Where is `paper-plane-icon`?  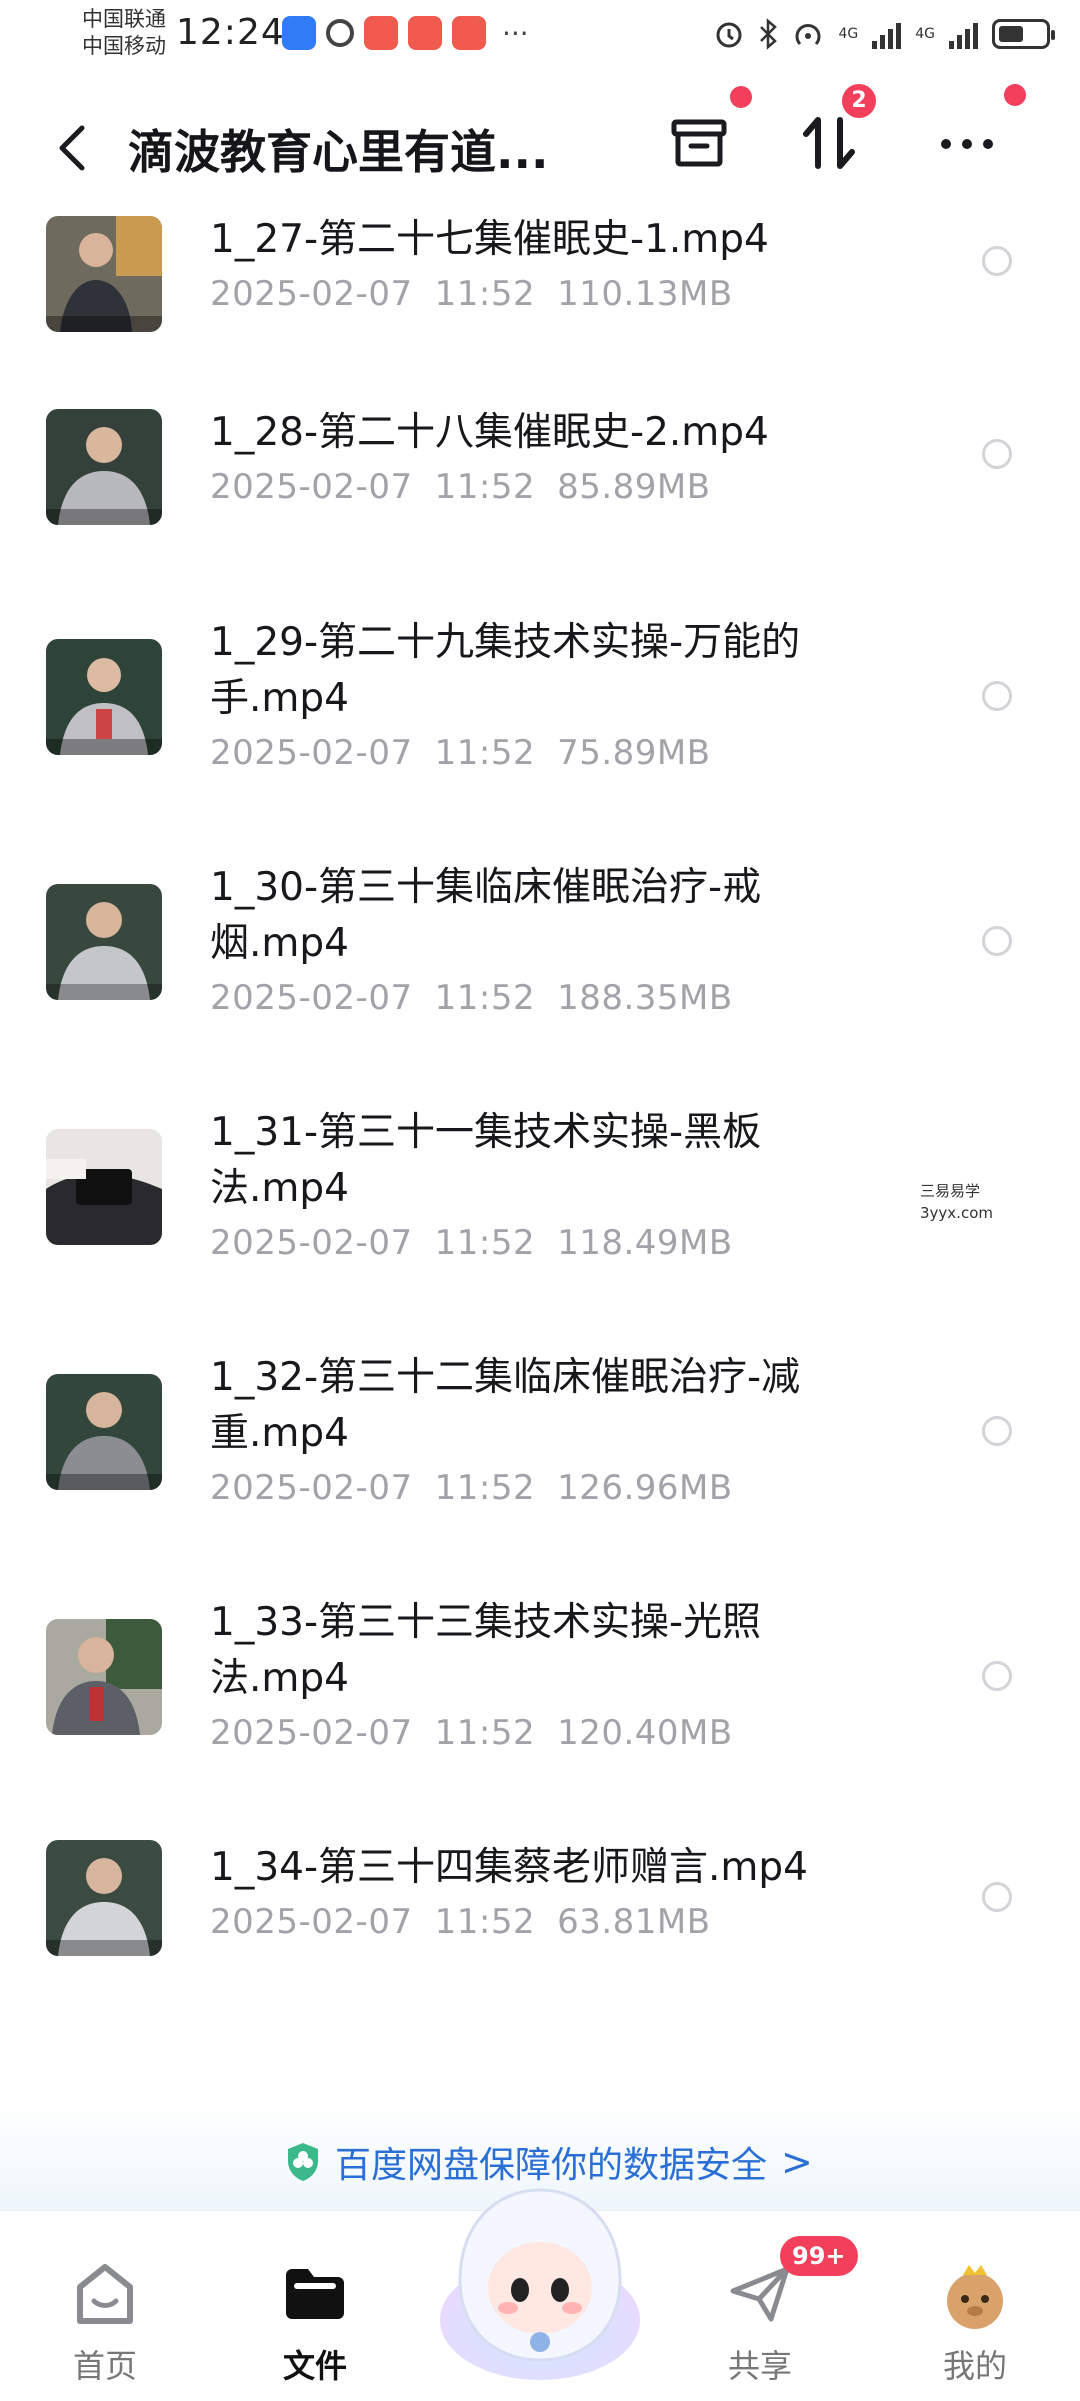 paper-plane-icon is located at coordinates (760, 2294).